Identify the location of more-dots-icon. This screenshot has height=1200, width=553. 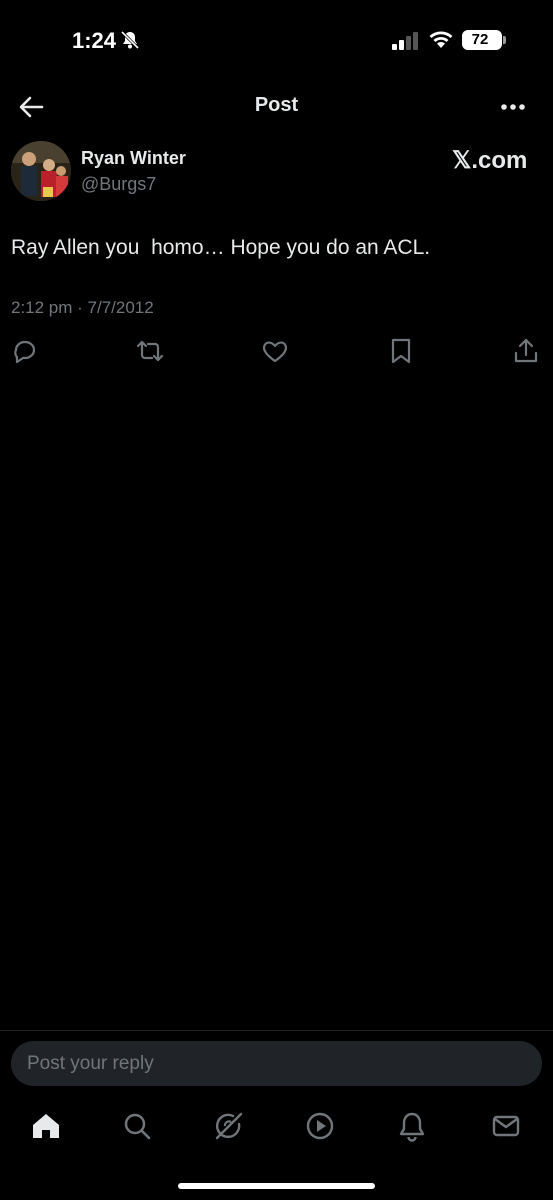
(513, 107).